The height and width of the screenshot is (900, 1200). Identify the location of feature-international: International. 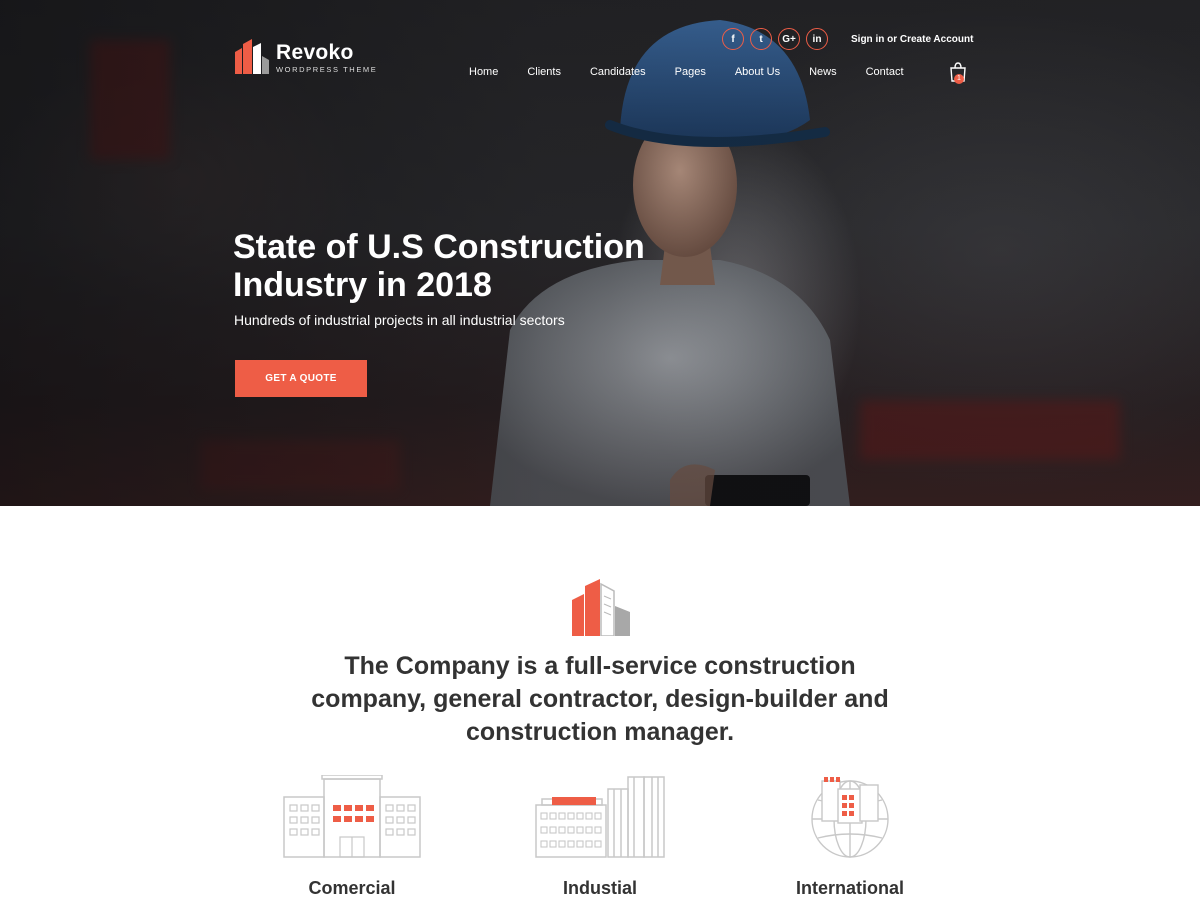
(850, 837).